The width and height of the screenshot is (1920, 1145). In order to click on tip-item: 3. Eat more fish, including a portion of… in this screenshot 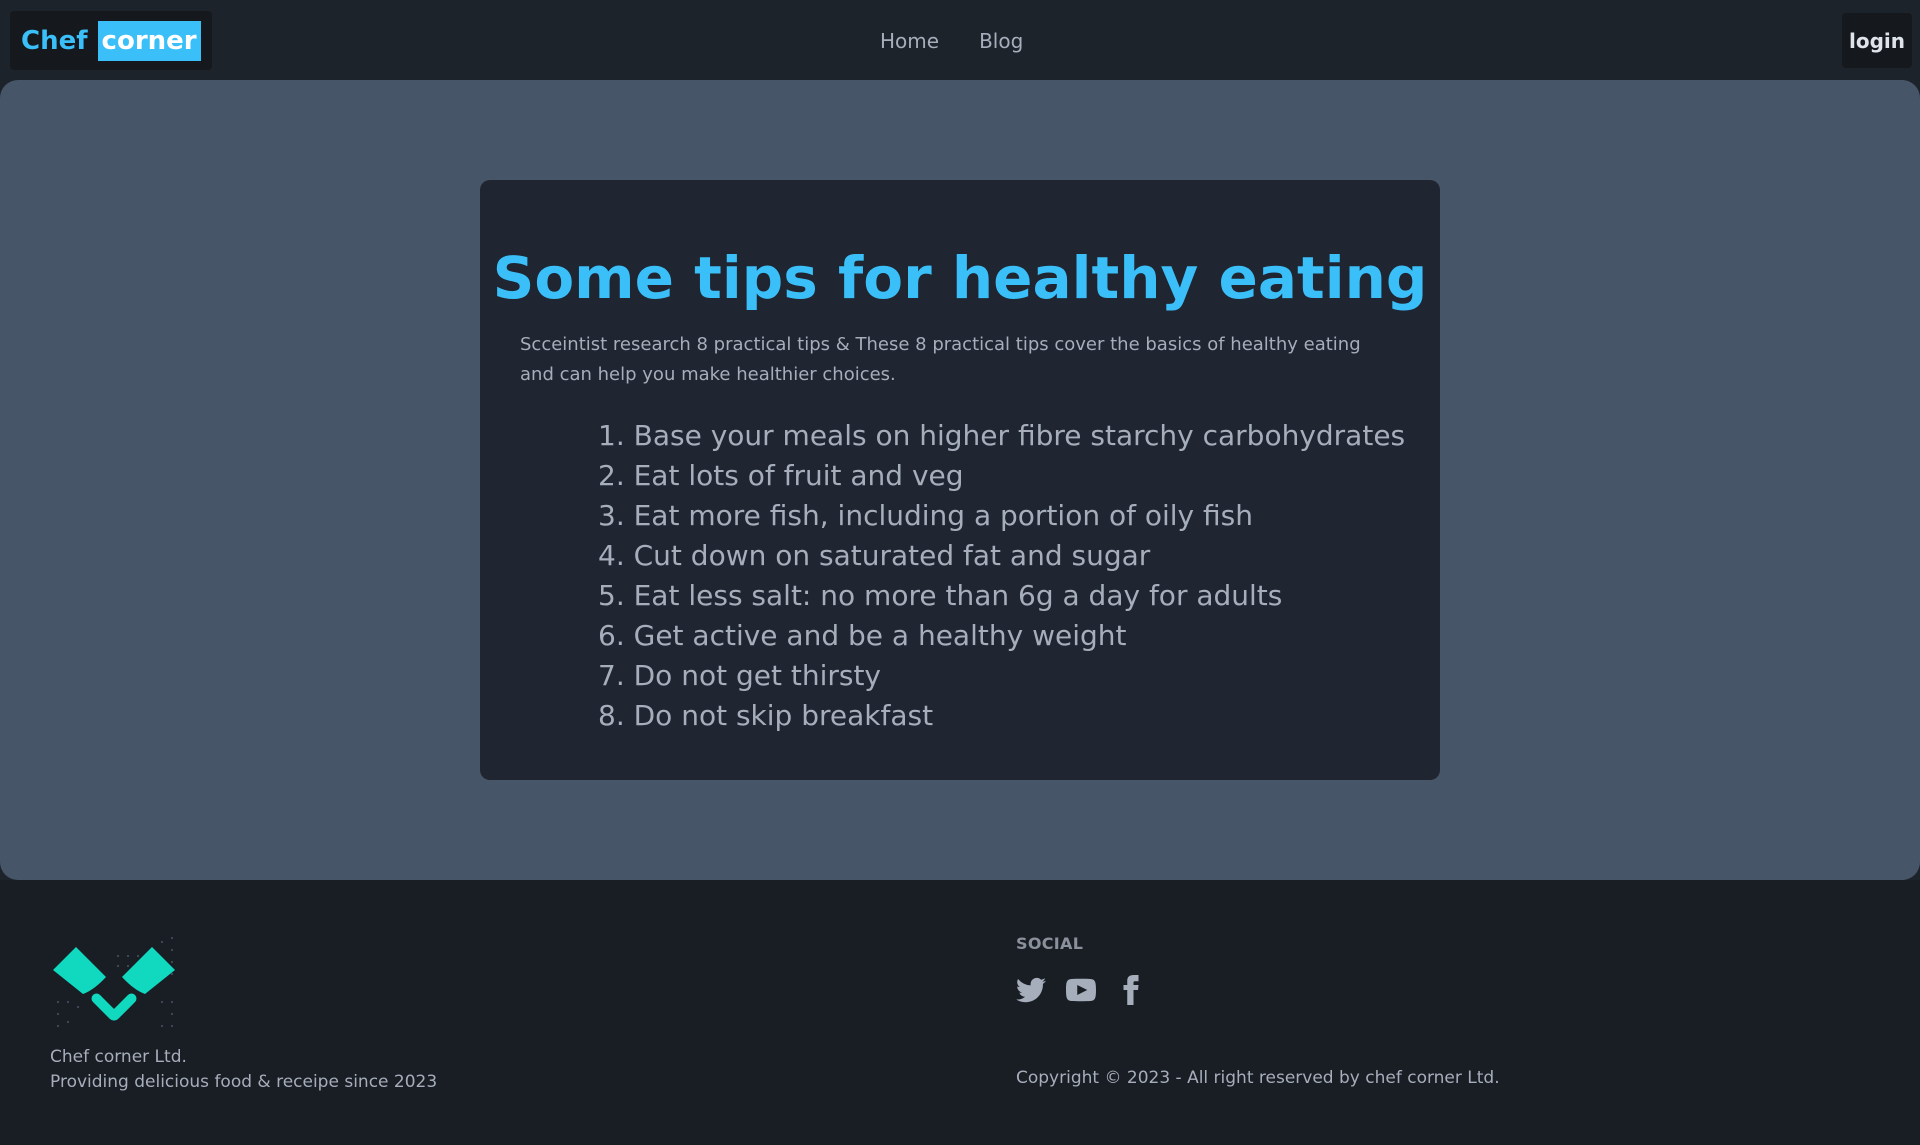, I will do `click(925, 515)`.